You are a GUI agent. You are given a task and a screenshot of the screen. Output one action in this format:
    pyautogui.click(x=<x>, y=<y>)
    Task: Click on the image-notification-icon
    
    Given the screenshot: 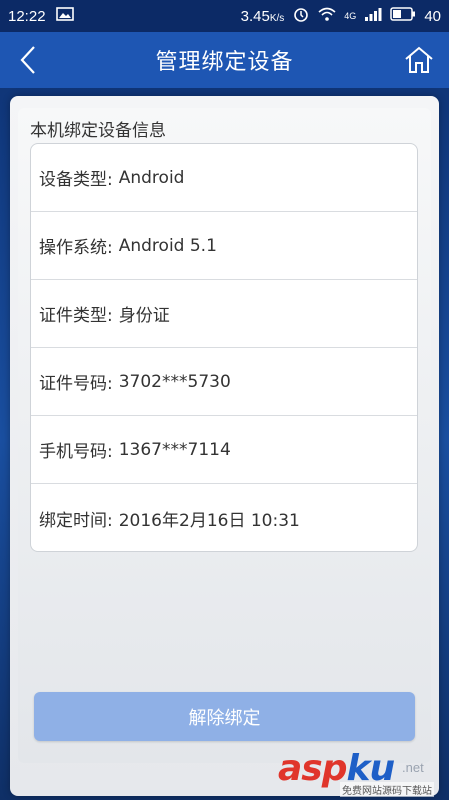 What is the action you would take?
    pyautogui.click(x=64, y=16)
    